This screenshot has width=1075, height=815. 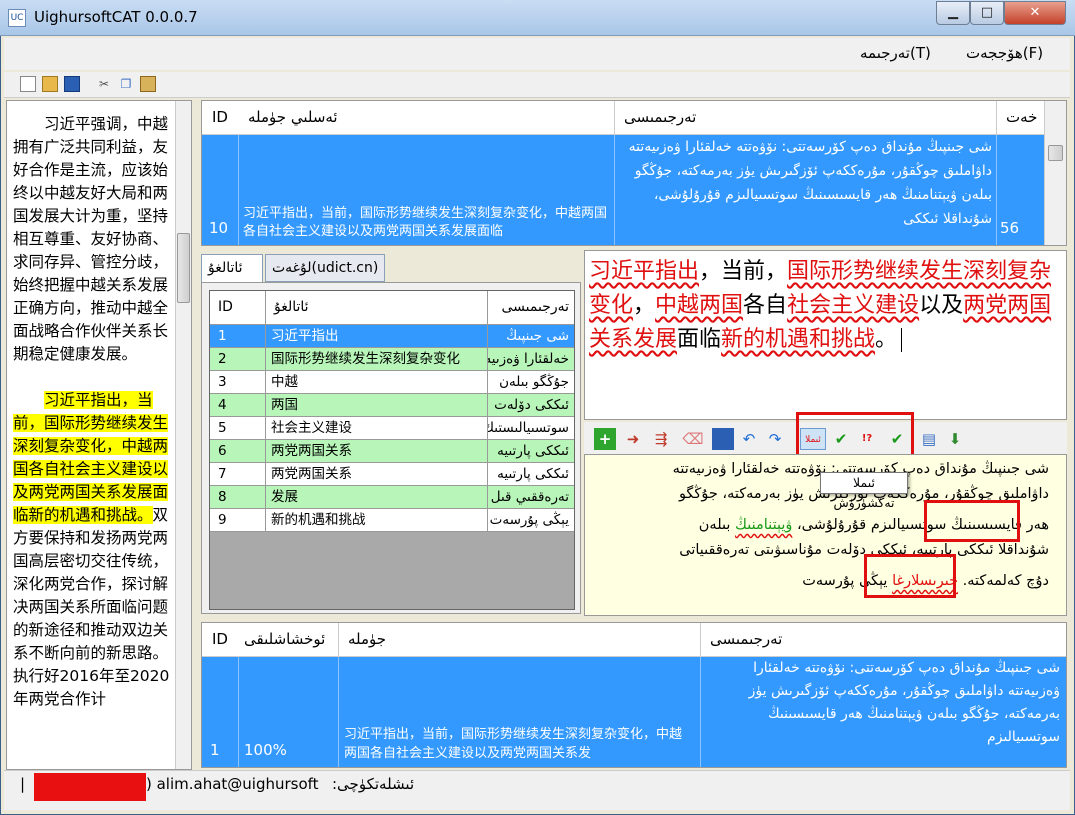 What do you see at coordinates (325, 268) in the screenshot?
I see `tab-online-dictionary: لۇغەت(udict.cn)` at bounding box center [325, 268].